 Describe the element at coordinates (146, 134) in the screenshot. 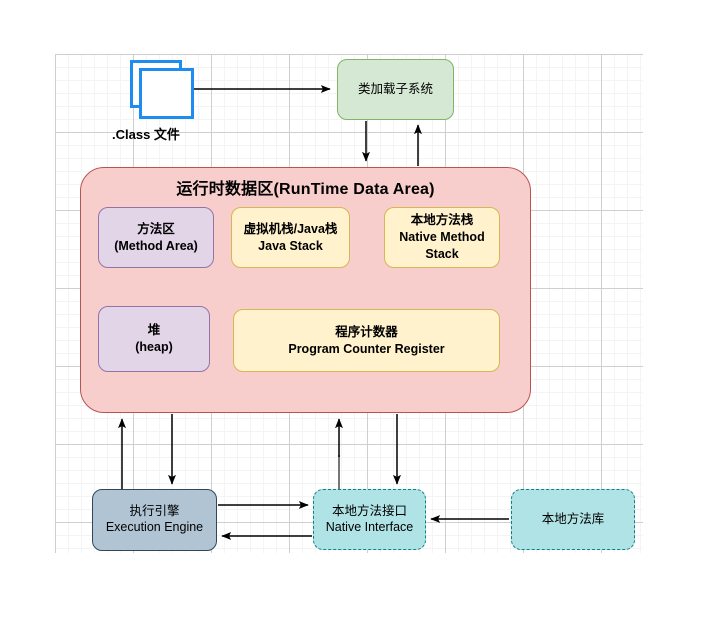

I see `class-file-label: .Class 文件` at that location.